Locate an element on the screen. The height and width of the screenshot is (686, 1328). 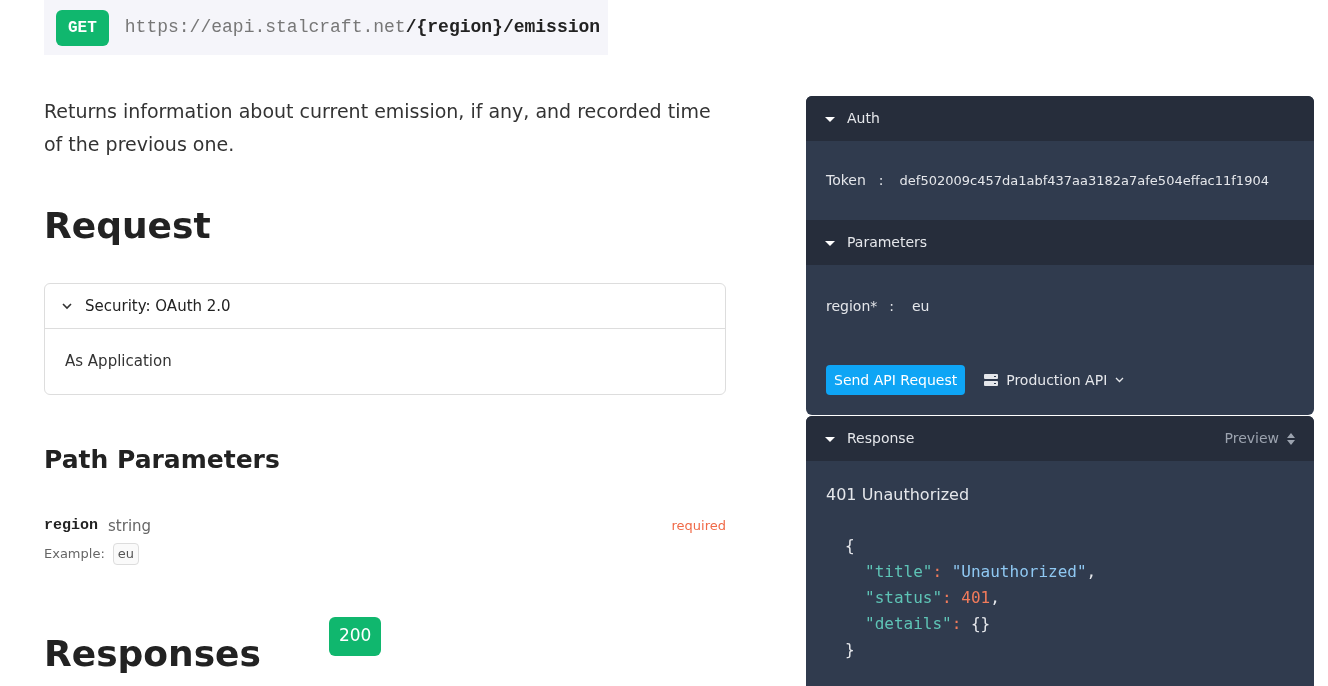
token-value: def502009c457da1abf437aa3182a7afe504effac11f1904 is located at coordinates (1084, 180).